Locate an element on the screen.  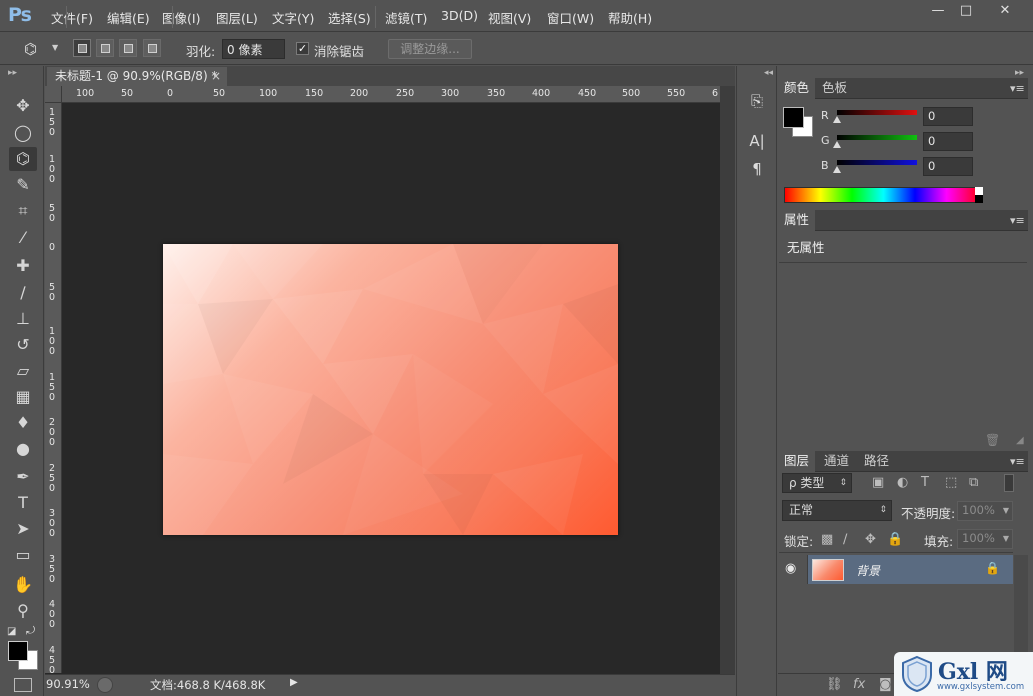
gradient-tool: ▦ is located at coordinates (23, 397).